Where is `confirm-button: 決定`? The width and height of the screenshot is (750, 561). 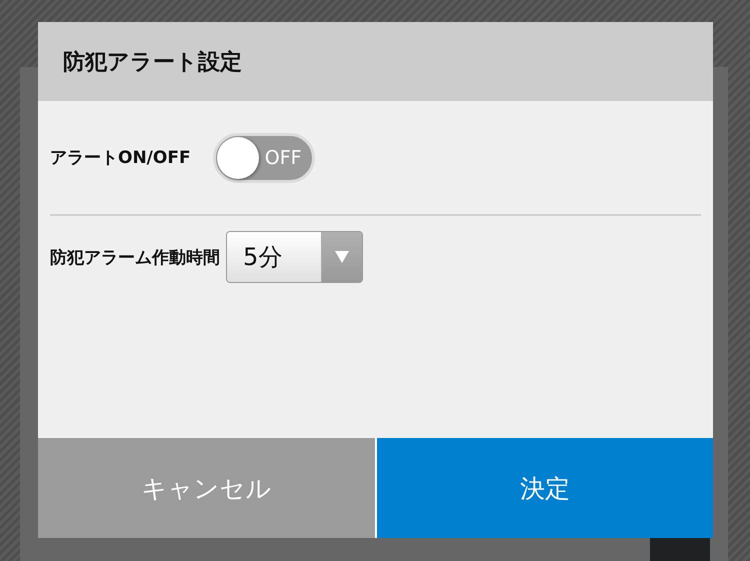
confirm-button: 決定 is located at coordinates (544, 488).